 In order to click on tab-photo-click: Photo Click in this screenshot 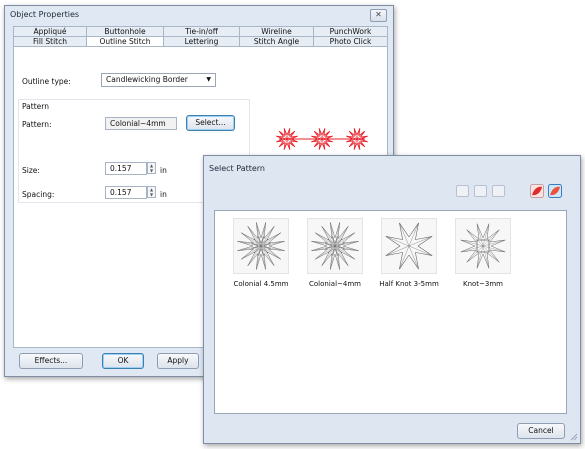, I will do `click(350, 41)`.